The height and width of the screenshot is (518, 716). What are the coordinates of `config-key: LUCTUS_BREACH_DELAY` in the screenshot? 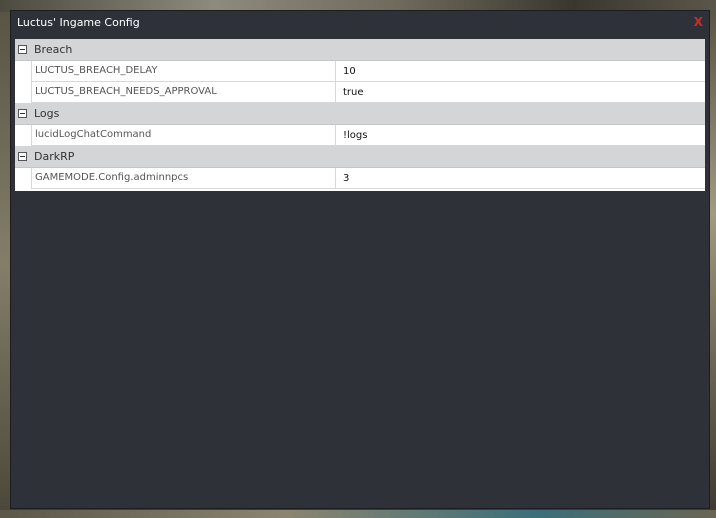 It's located at (96, 70).